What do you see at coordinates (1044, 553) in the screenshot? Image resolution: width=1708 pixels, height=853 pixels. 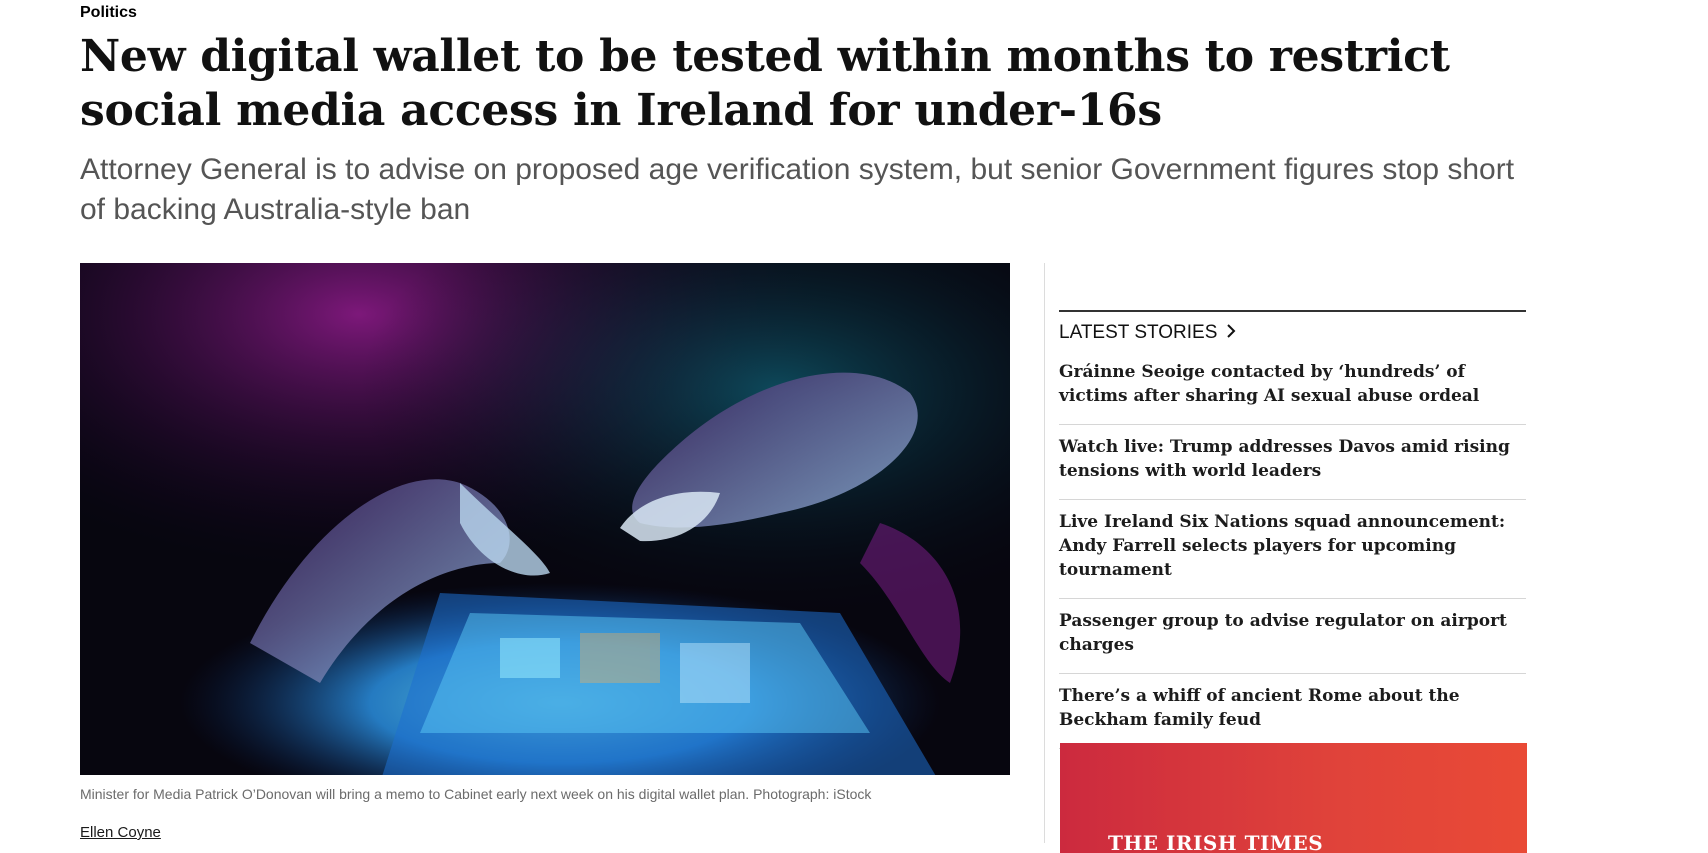 I see `column-divider` at bounding box center [1044, 553].